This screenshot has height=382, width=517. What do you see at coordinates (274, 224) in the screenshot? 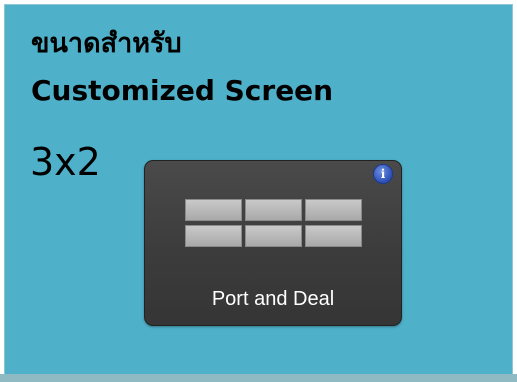
I see `grid-layout-icon` at bounding box center [274, 224].